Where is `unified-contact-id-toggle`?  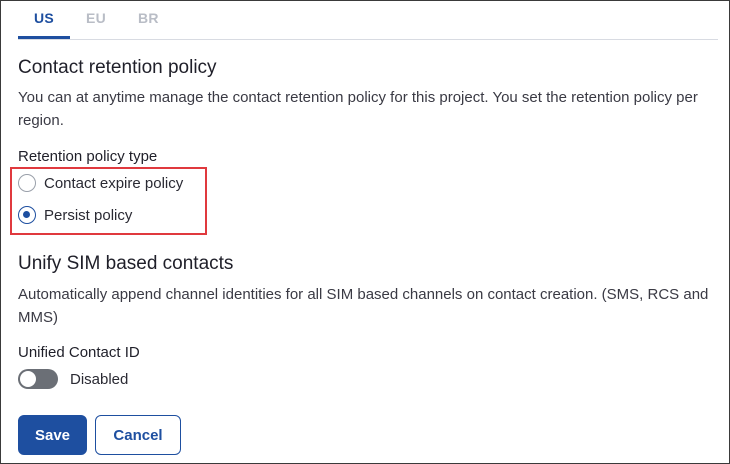 unified-contact-id-toggle is located at coordinates (38, 379).